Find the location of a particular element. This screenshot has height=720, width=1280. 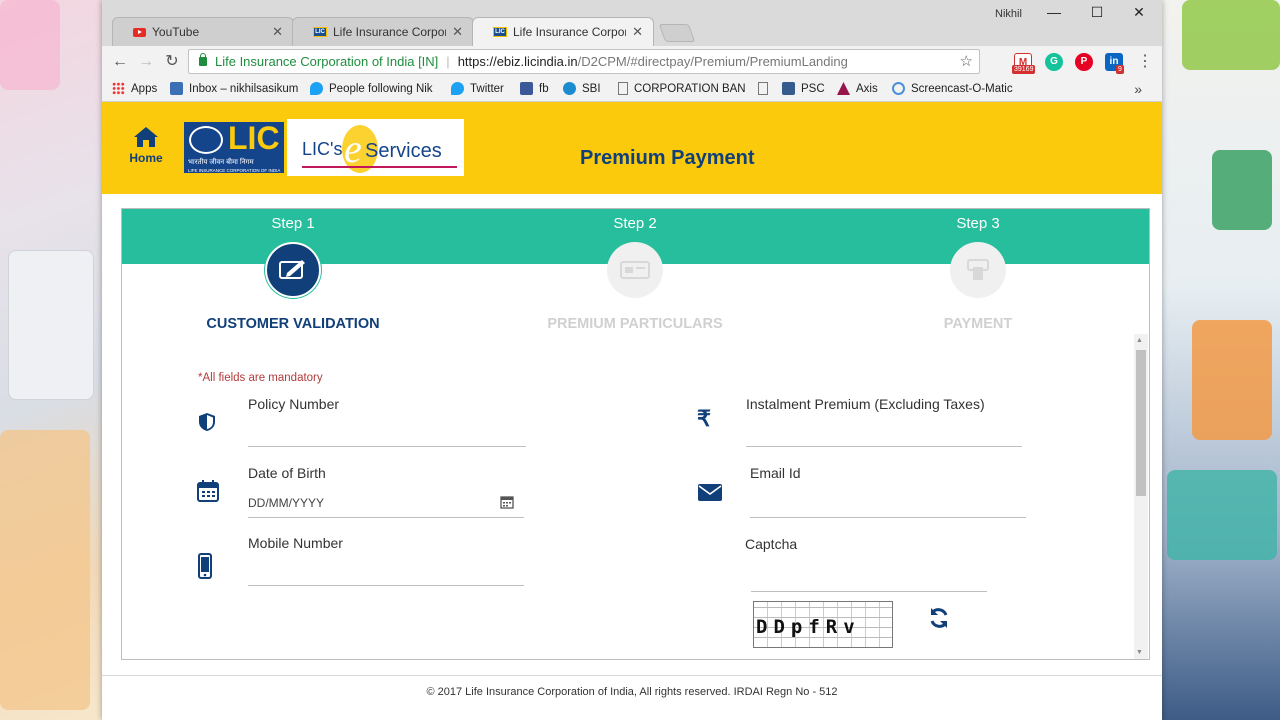

calendar-icon is located at coordinates (208, 491).